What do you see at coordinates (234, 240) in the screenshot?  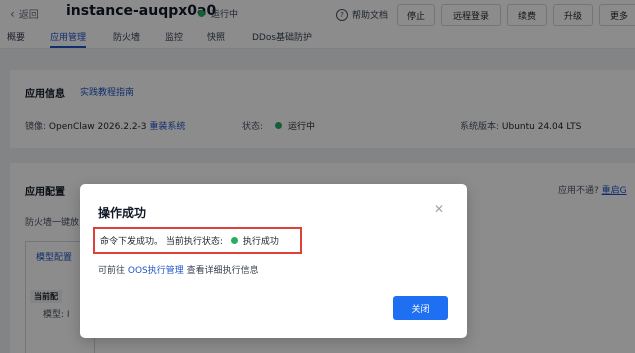 I see `success-dot-icon` at bounding box center [234, 240].